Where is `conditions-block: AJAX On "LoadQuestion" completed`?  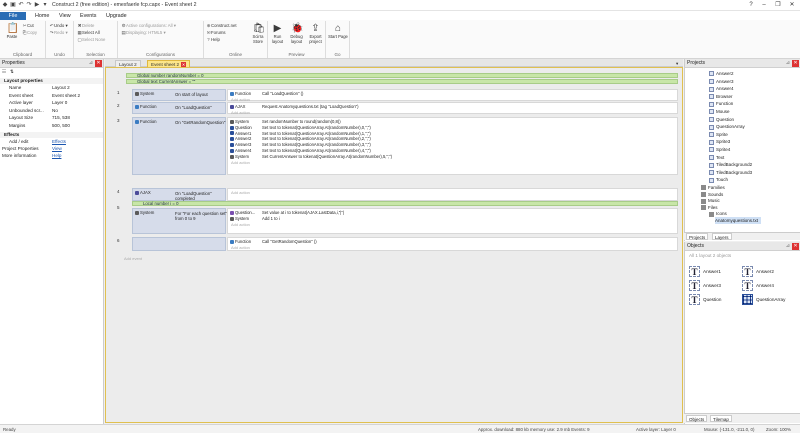 conditions-block: AJAX On "LoadQuestion" completed is located at coordinates (179, 194).